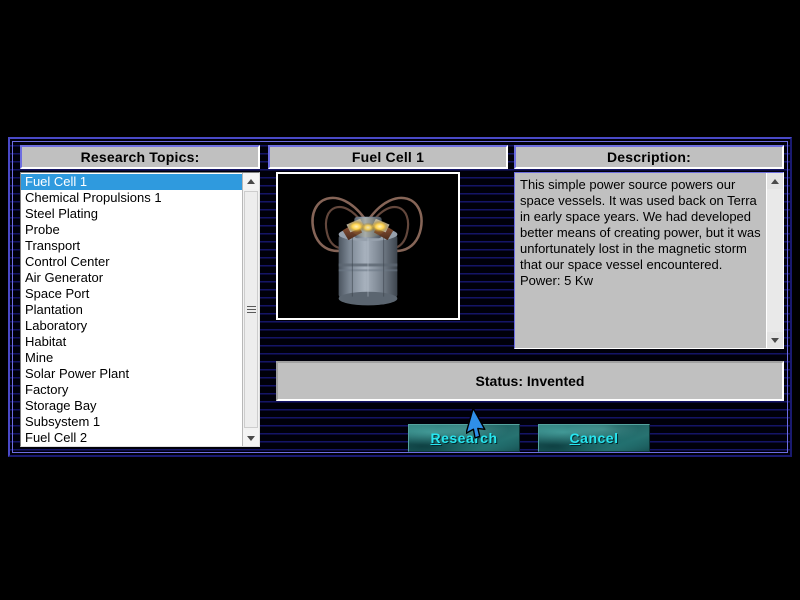 The width and height of the screenshot is (800, 600). Describe the element at coordinates (131, 374) in the screenshot. I see `list-item: Solar Power Plant` at that location.